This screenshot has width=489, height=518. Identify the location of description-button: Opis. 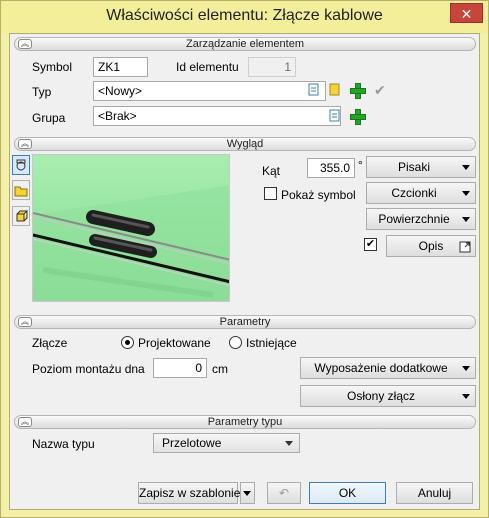
(431, 246).